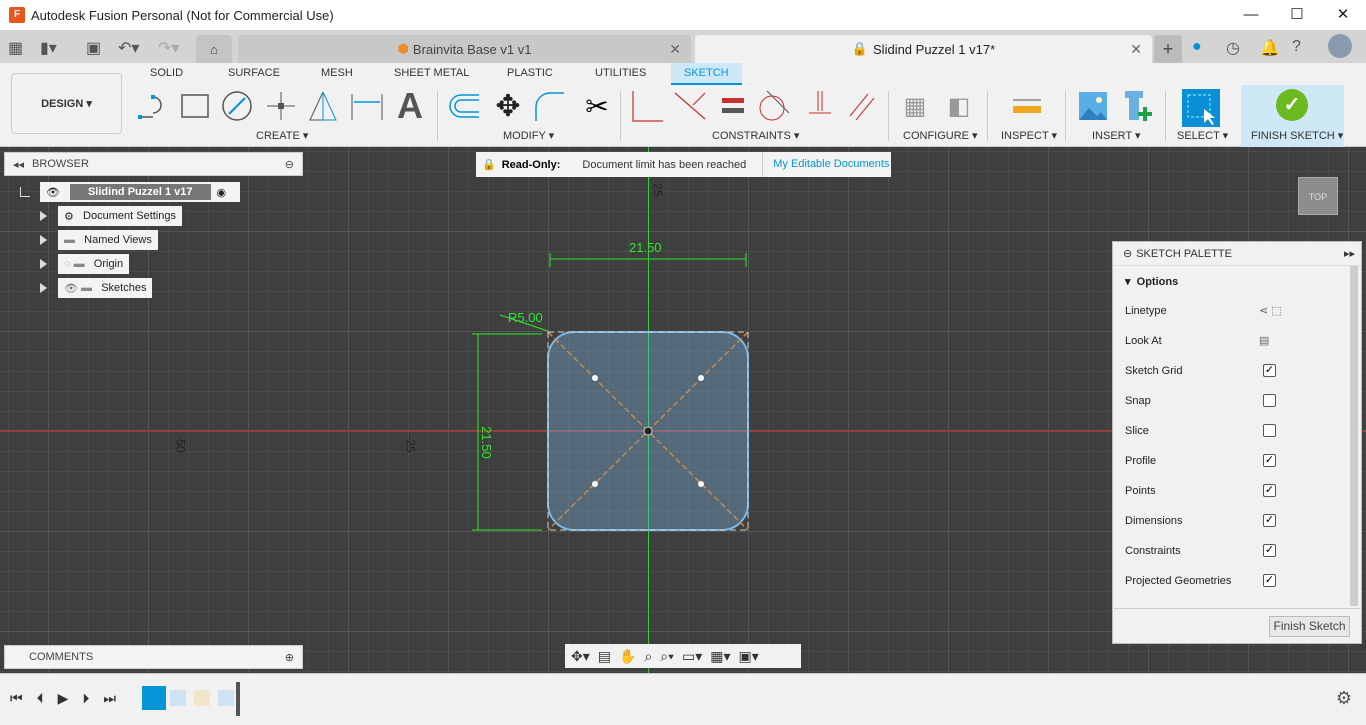  I want to click on palette-scrollbar, so click(1354, 436).